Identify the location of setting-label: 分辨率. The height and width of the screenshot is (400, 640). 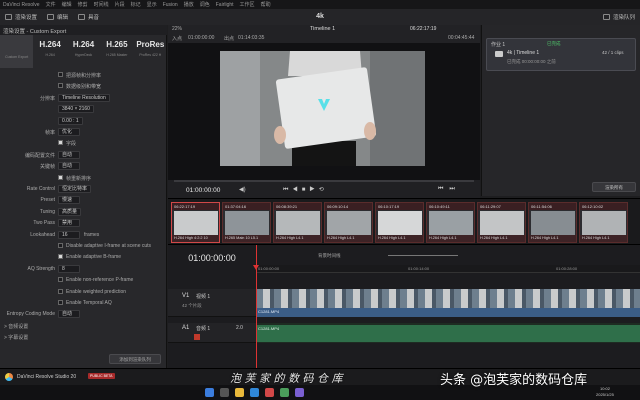
(47, 98).